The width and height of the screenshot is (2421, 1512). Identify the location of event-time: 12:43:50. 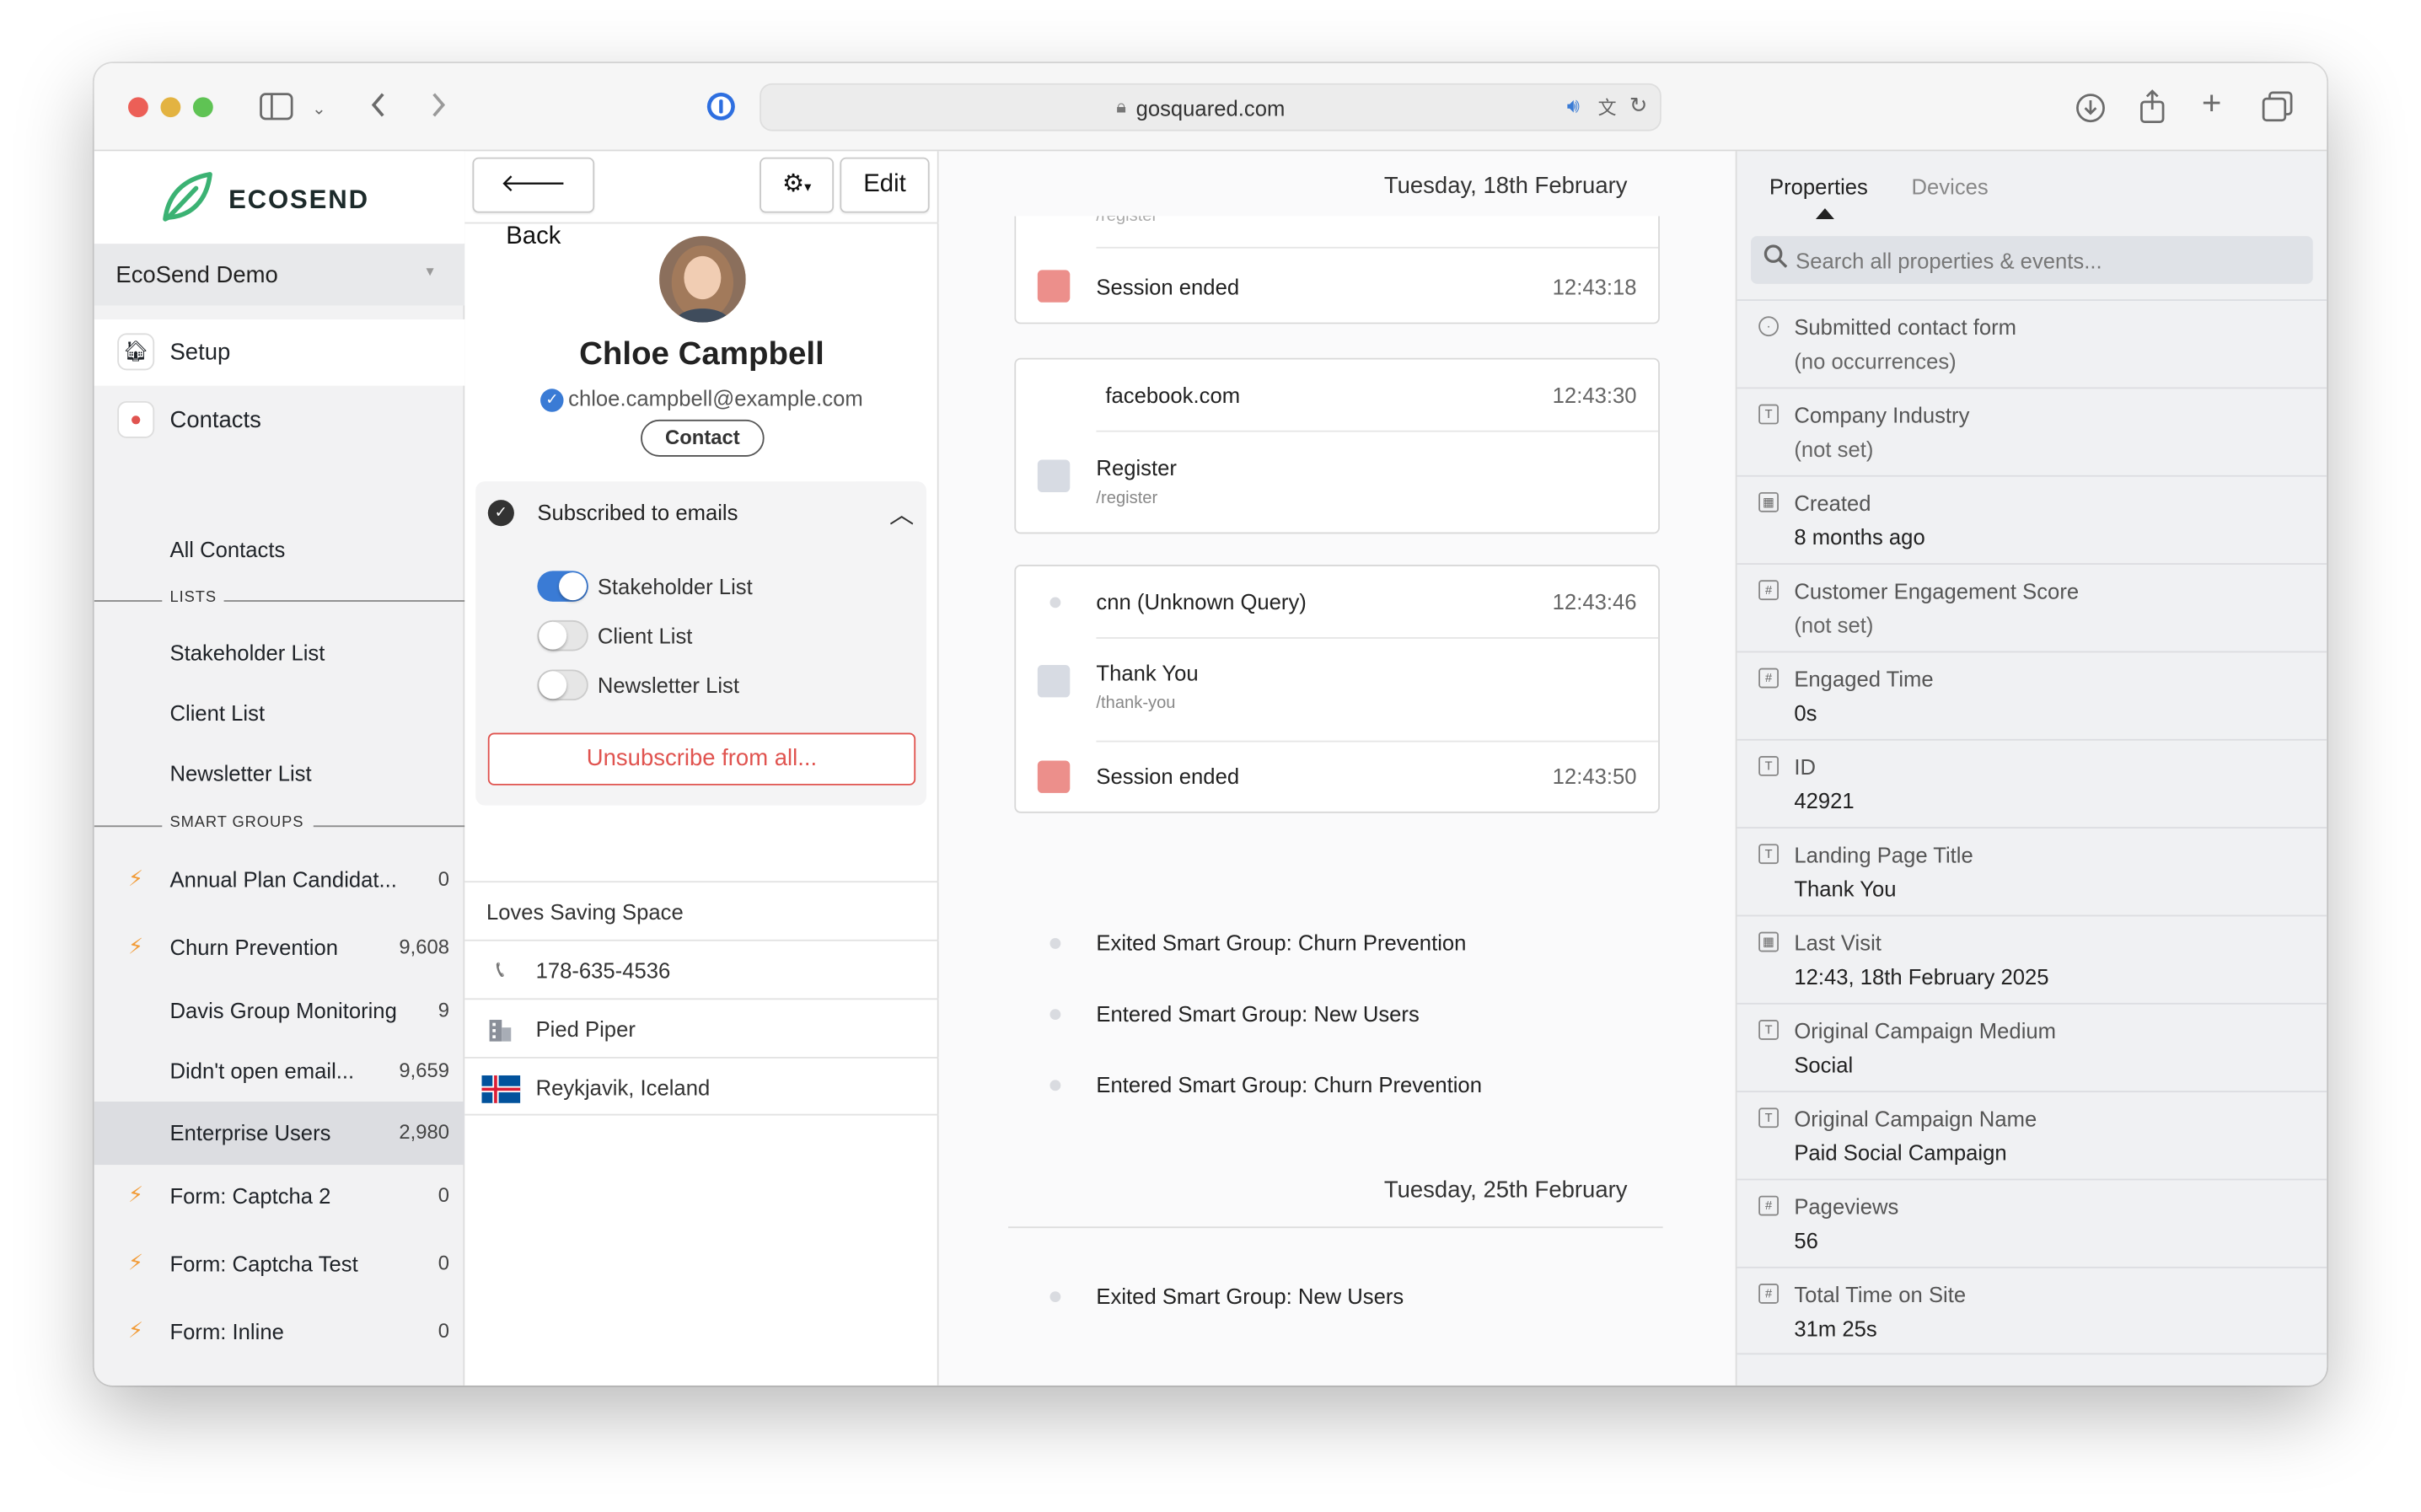
(1595, 776).